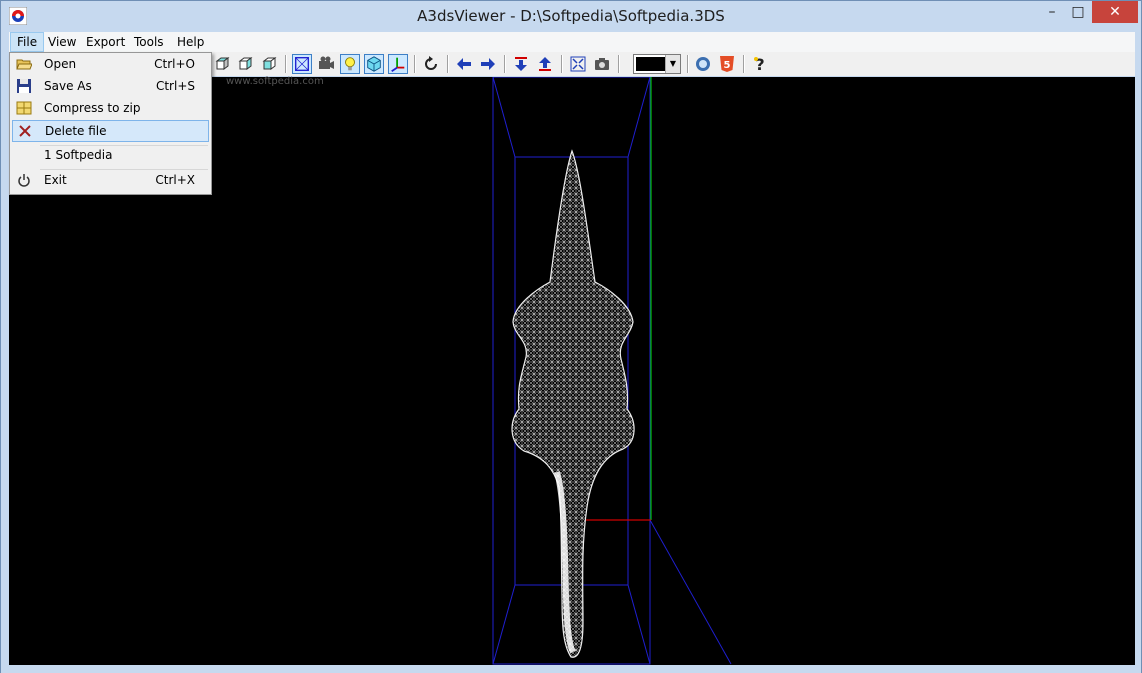 The image size is (1142, 673). I want to click on menu-item-label: 1 Softpedia, so click(78, 155).